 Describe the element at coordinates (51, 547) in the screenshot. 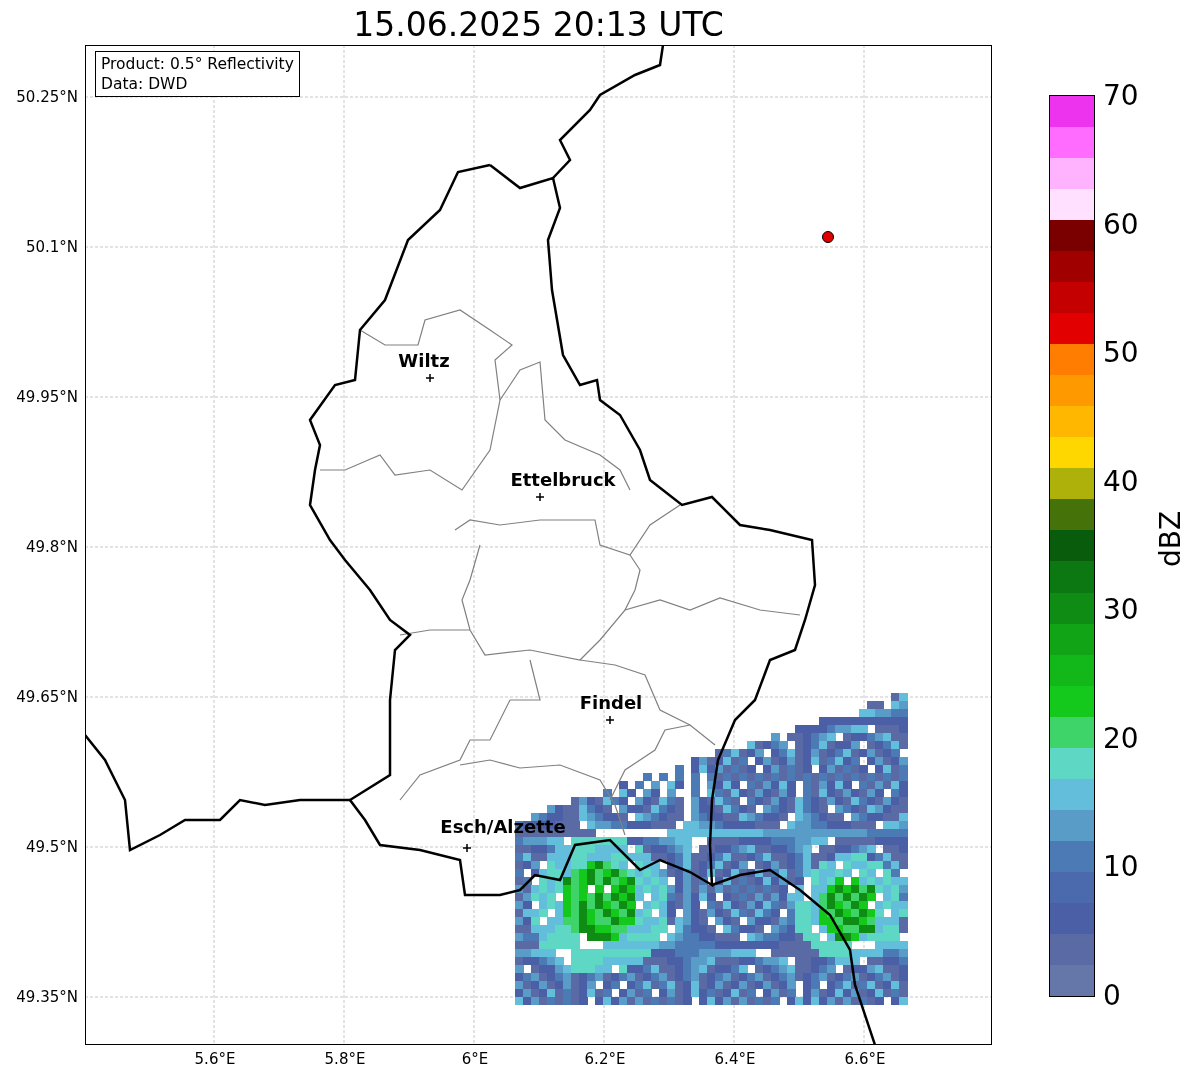

I see `latitude-tick-label: 49.8°N` at that location.